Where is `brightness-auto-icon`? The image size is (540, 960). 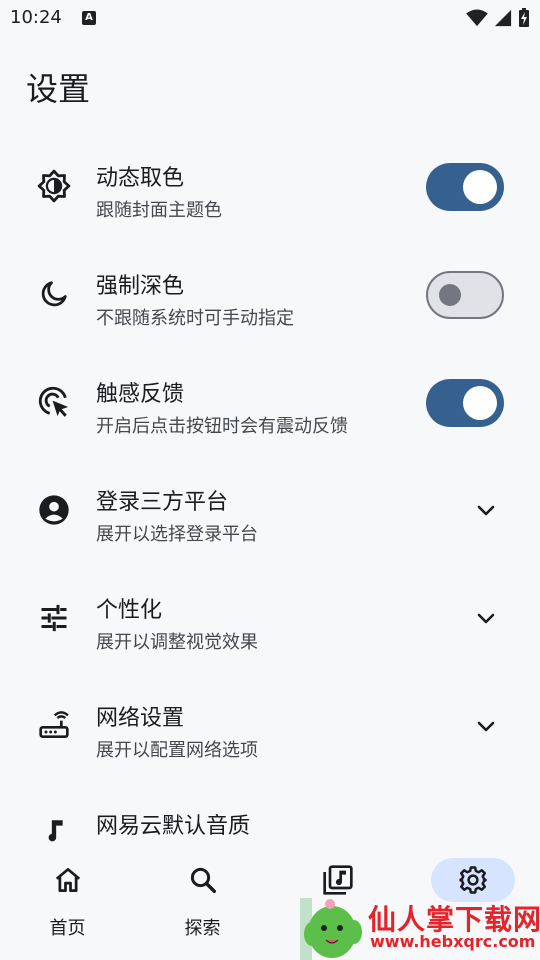
brightness-auto-icon is located at coordinates (54, 186).